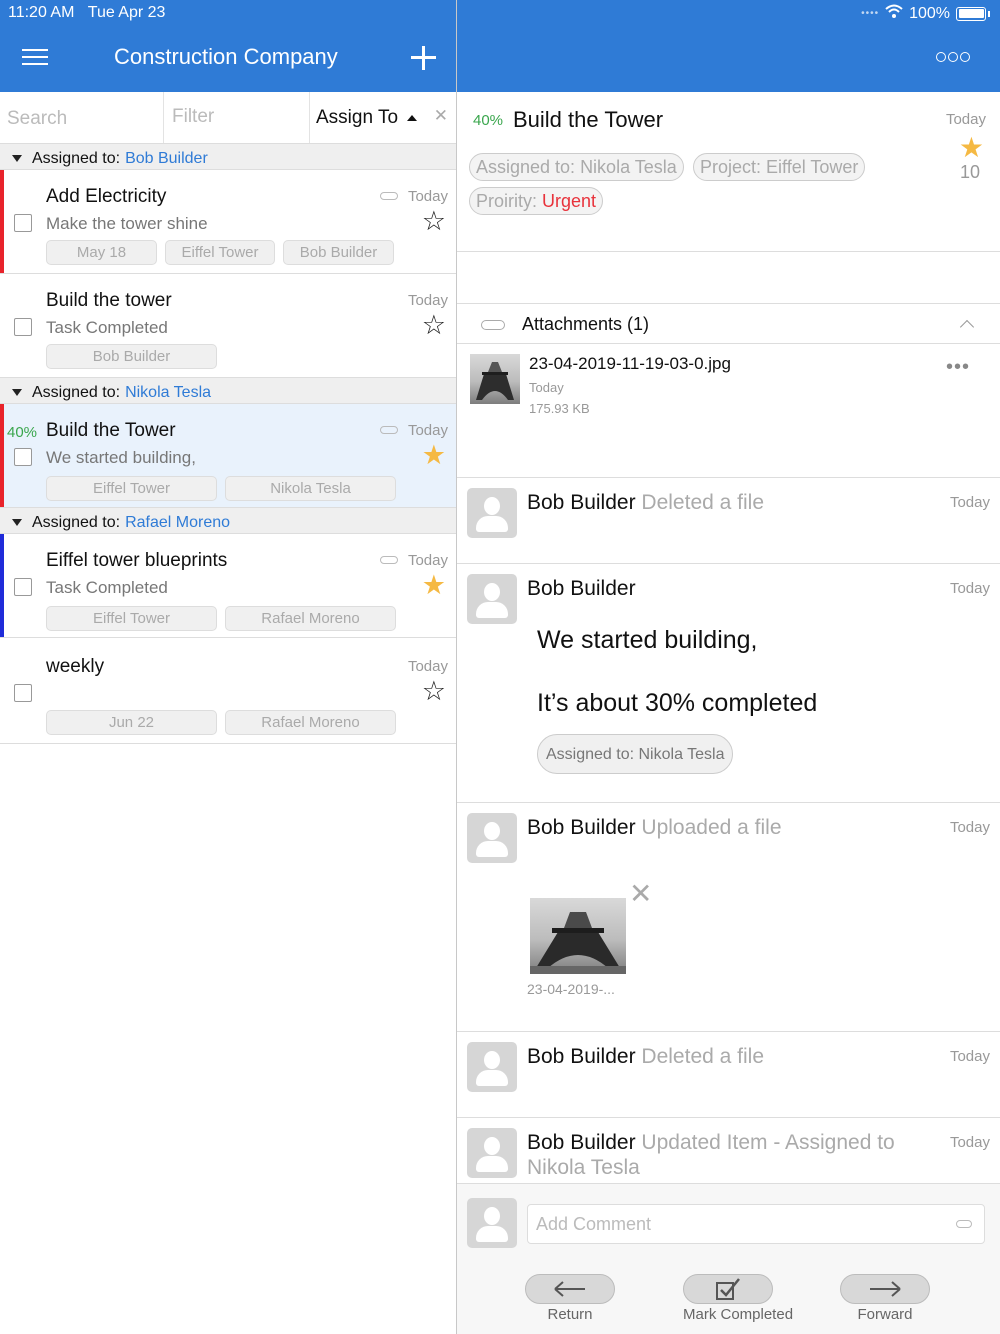  Describe the element at coordinates (894, 13) in the screenshot. I see `wifi-icon` at that location.